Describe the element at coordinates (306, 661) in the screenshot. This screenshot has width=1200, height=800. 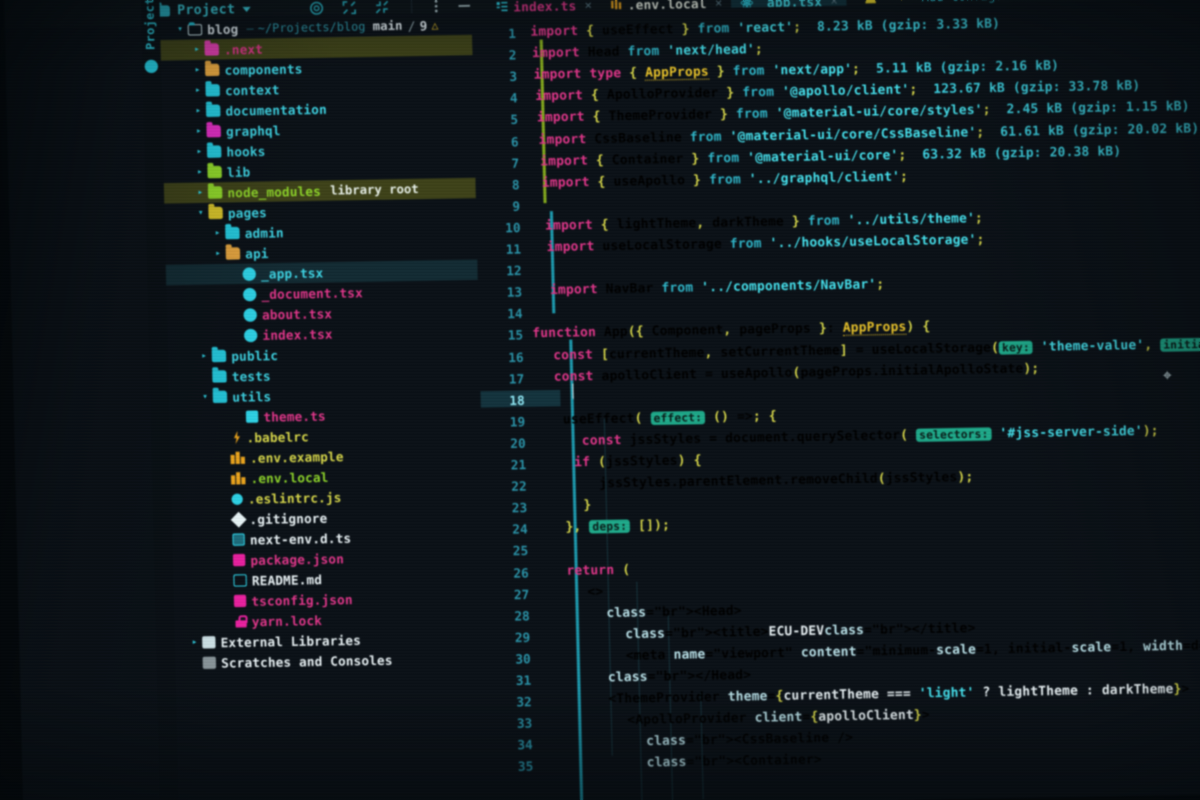
I see `tree-item-label: Scratches and Consoles` at that location.